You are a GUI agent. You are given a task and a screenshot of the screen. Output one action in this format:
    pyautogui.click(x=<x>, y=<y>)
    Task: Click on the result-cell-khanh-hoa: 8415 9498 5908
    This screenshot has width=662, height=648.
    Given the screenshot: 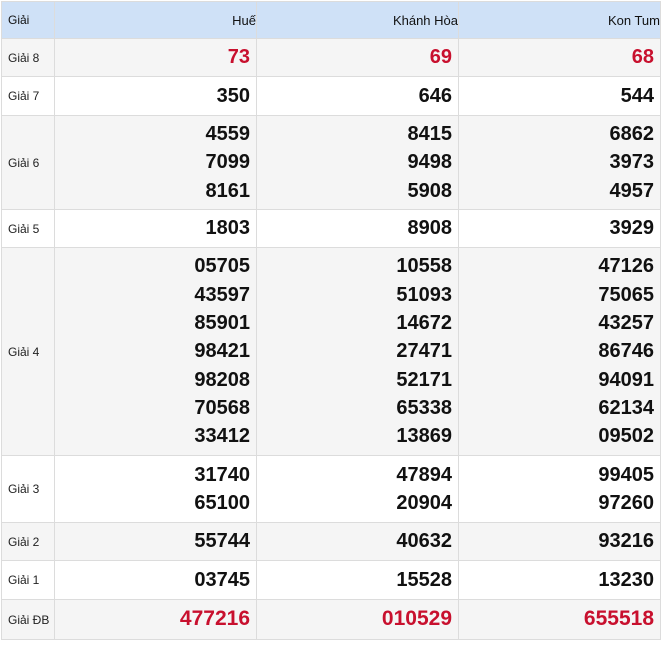 What is the action you would take?
    pyautogui.click(x=357, y=162)
    